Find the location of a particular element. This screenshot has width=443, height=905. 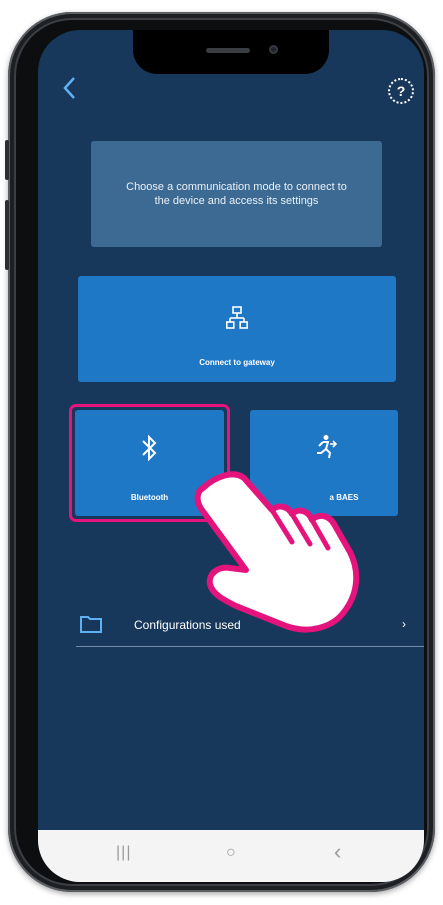

back-button is located at coordinates (74, 90).